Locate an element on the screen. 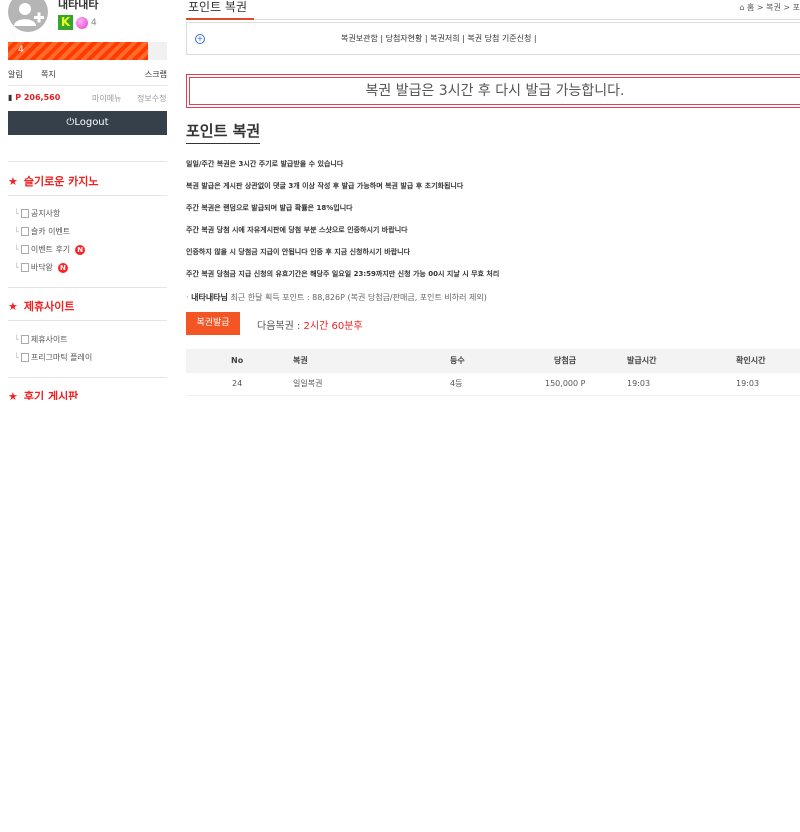 The height and width of the screenshot is (832, 800). sidebar-item-label: 제휴사이트 is located at coordinates (49, 339).